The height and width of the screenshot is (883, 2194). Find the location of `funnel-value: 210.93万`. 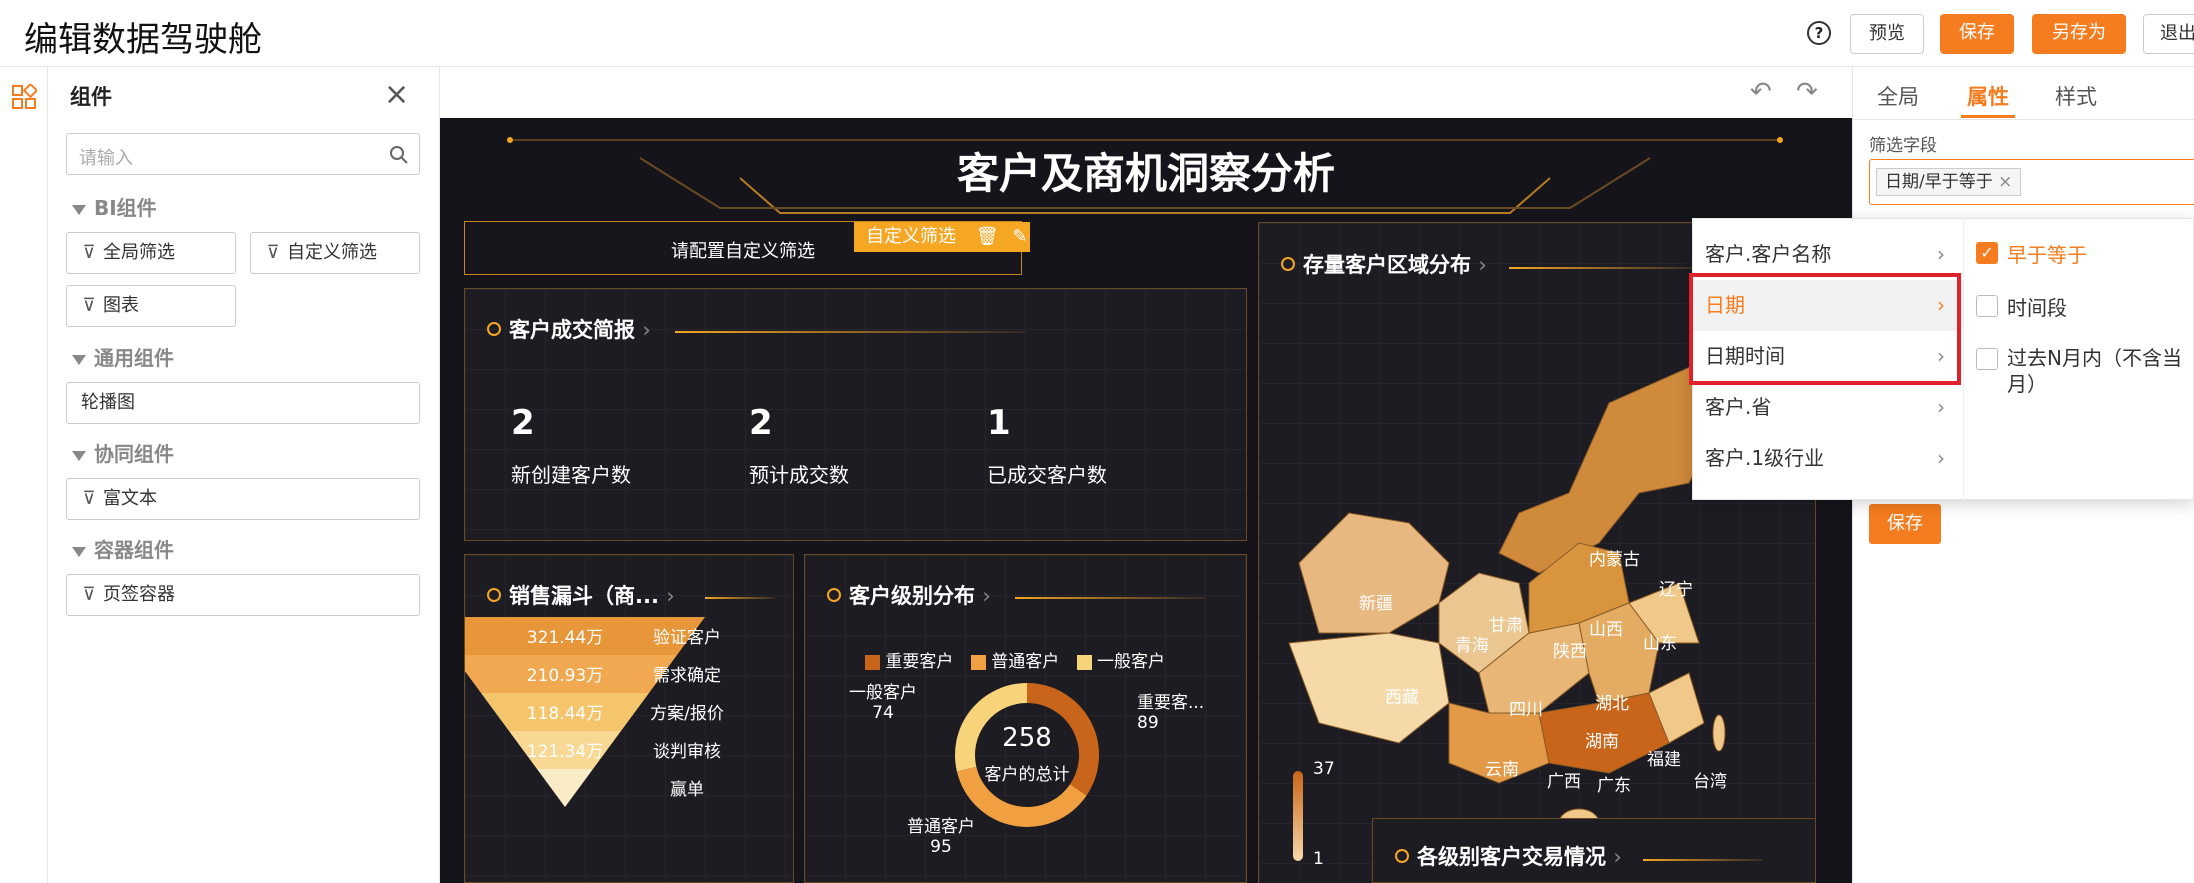

funnel-value: 210.93万 is located at coordinates (565, 676).